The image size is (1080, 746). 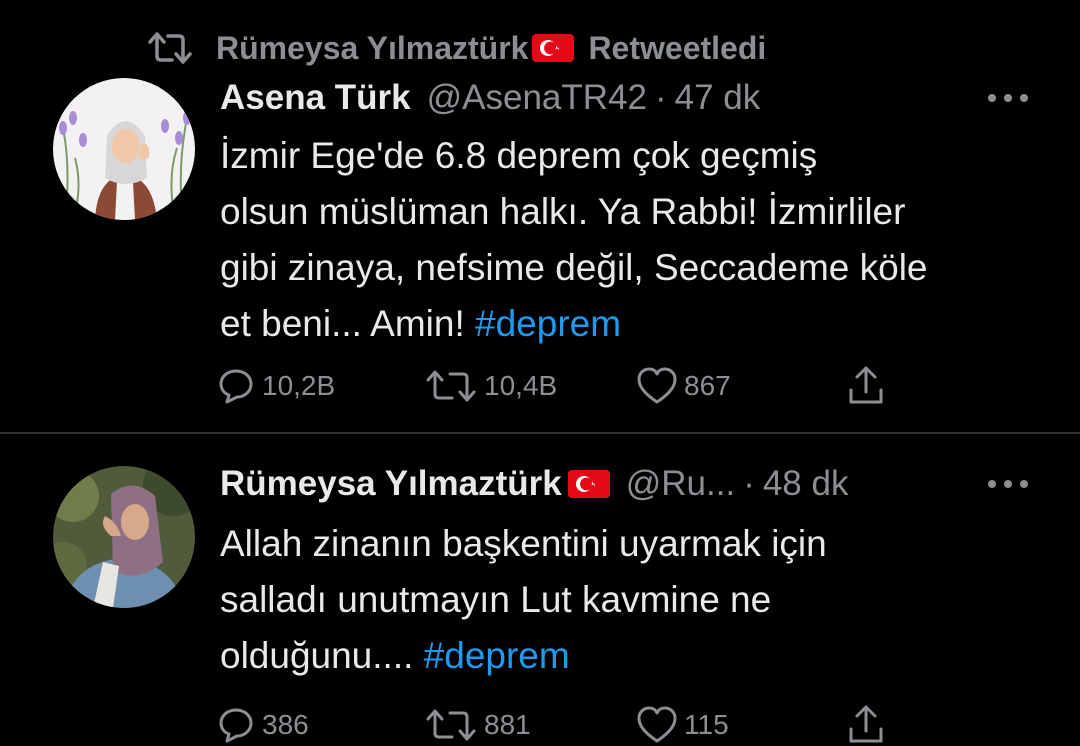 I want to click on action-bar: 10,2B 10,4B 867, so click(x=566, y=386).